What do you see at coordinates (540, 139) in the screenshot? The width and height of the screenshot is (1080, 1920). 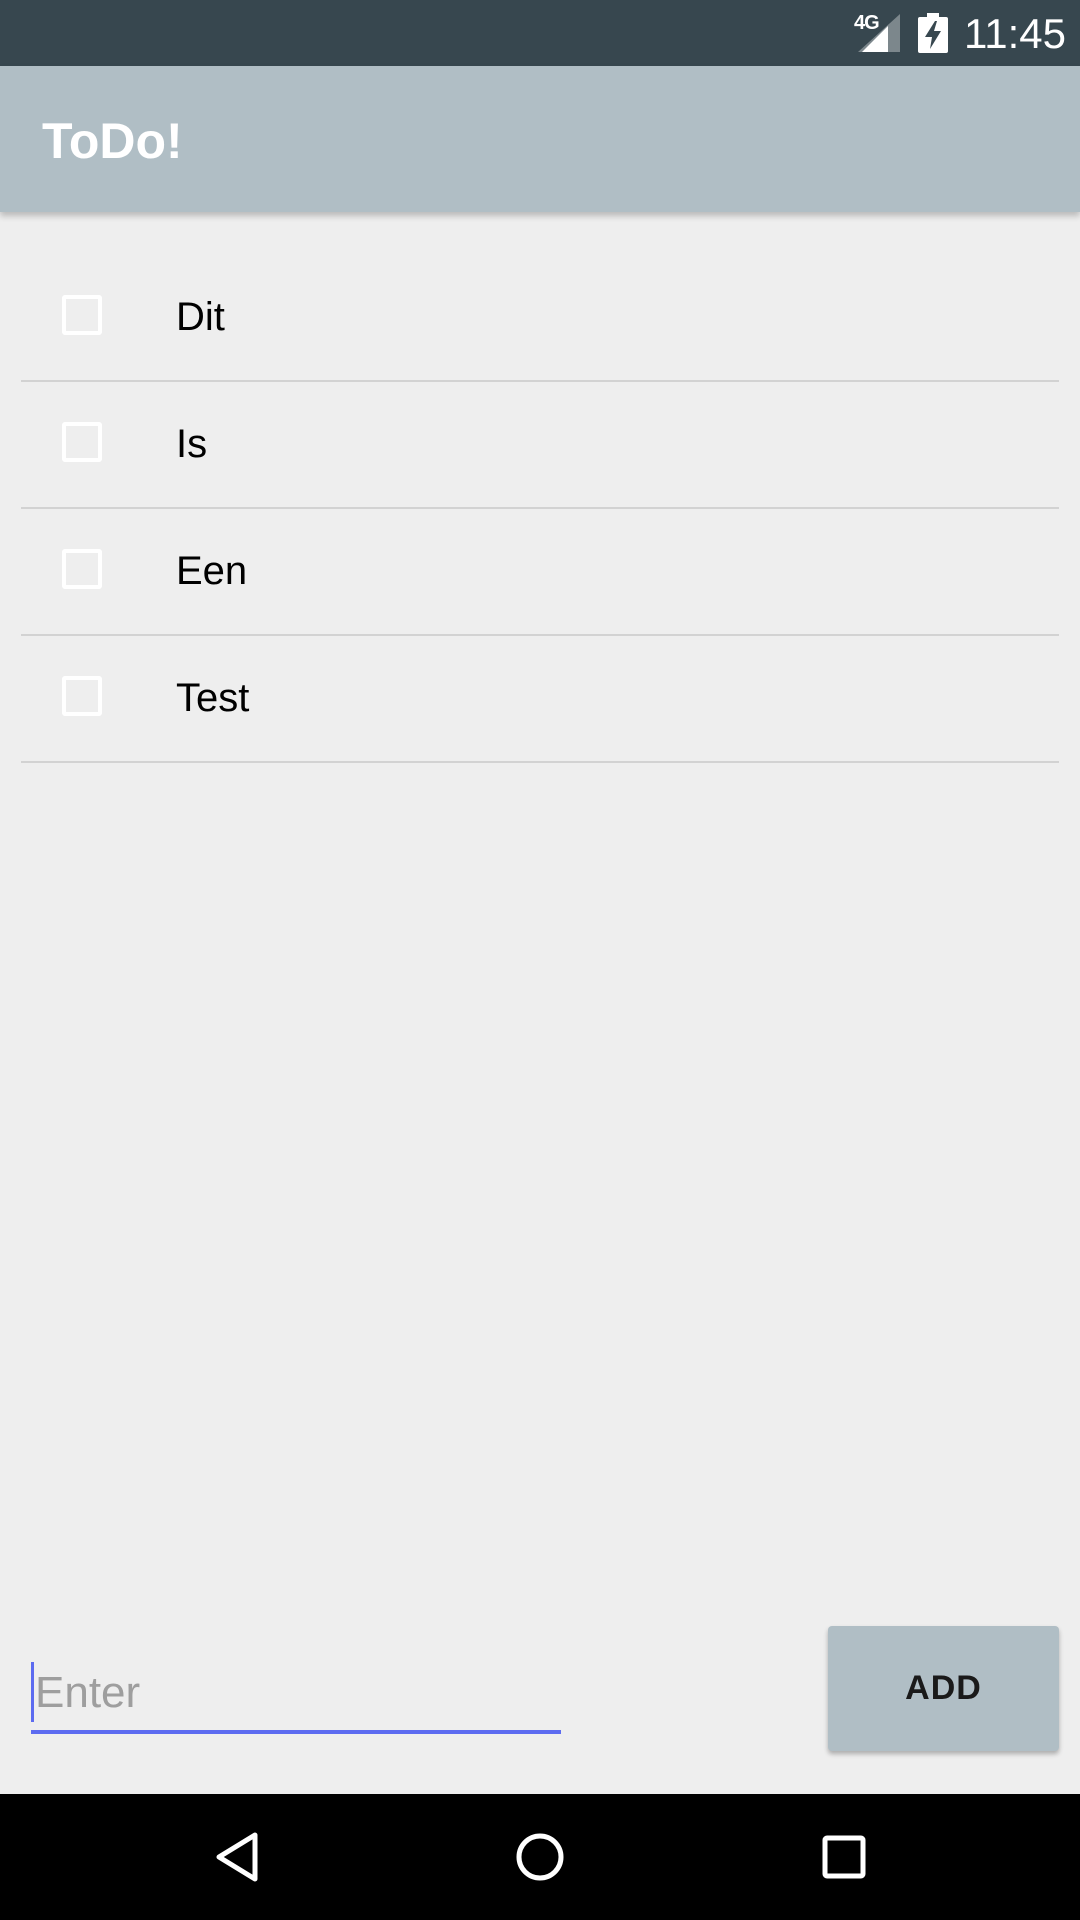 I see `app-bar: ToDo!` at bounding box center [540, 139].